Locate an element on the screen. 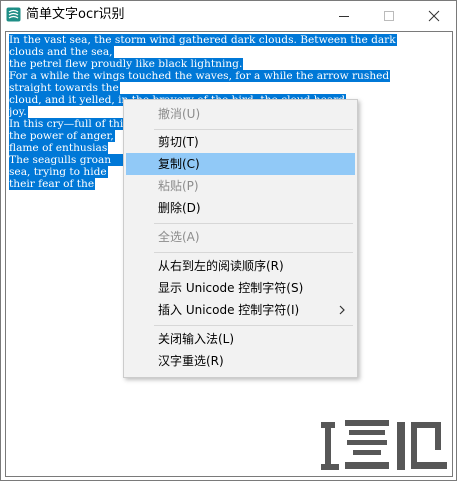  menu-item-label: 撤消(U) is located at coordinates (179, 114).